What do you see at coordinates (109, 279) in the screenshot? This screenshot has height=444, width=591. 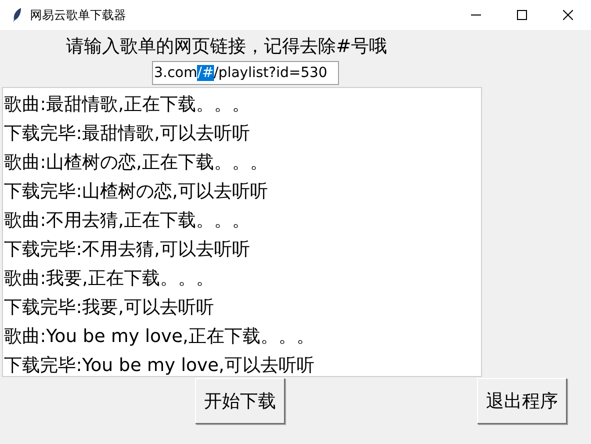 I see `log-line: 歌曲:我要,正在下载。。。` at bounding box center [109, 279].